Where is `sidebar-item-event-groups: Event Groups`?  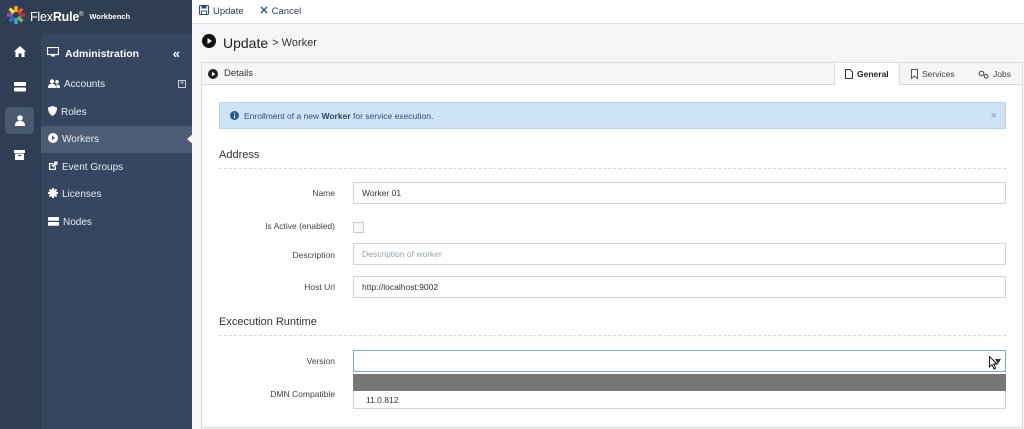
sidebar-item-event-groups: Event Groups is located at coordinates (116, 167).